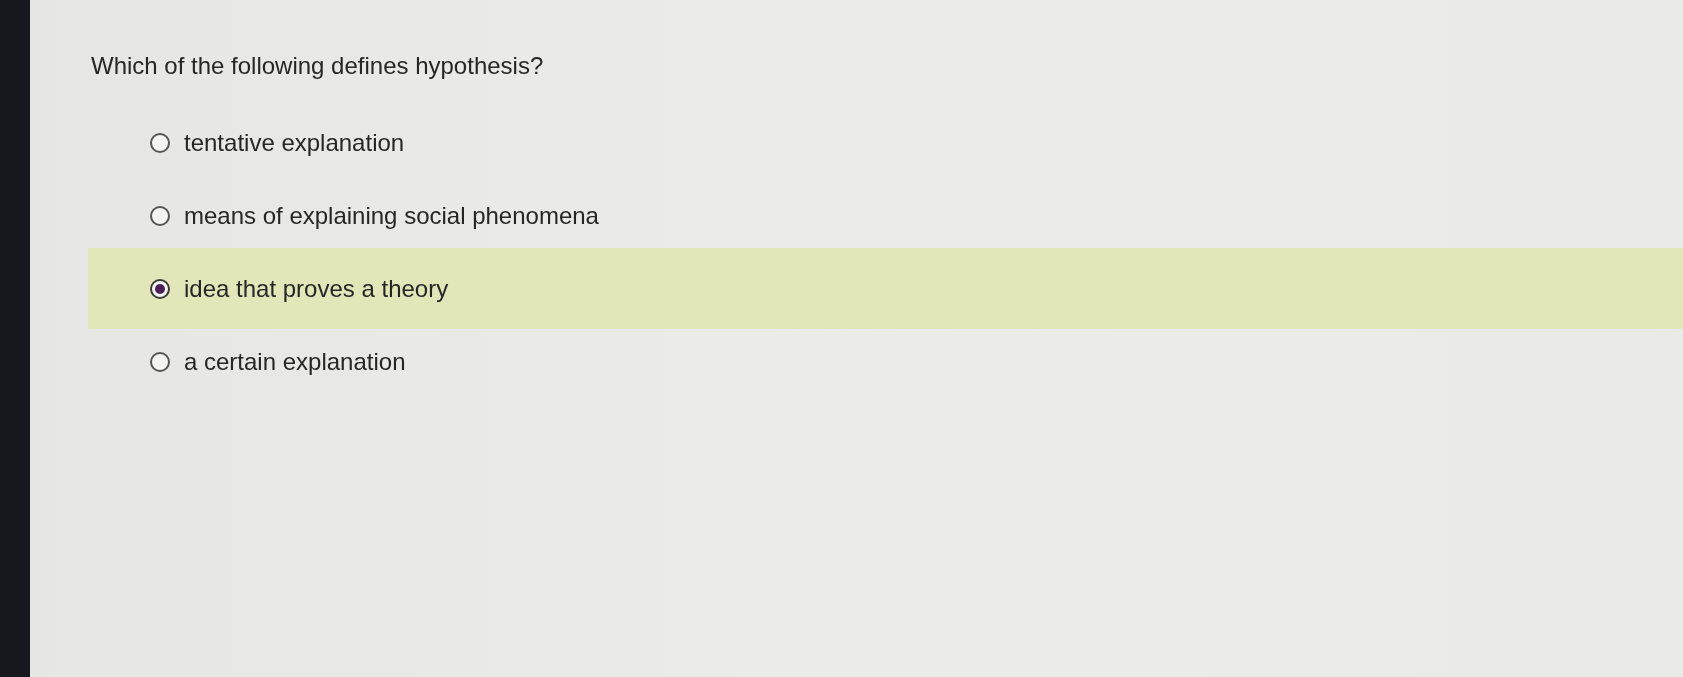 The image size is (1683, 677). Describe the element at coordinates (391, 215) in the screenshot. I see `option-label: means of explaining social phenomena` at that location.